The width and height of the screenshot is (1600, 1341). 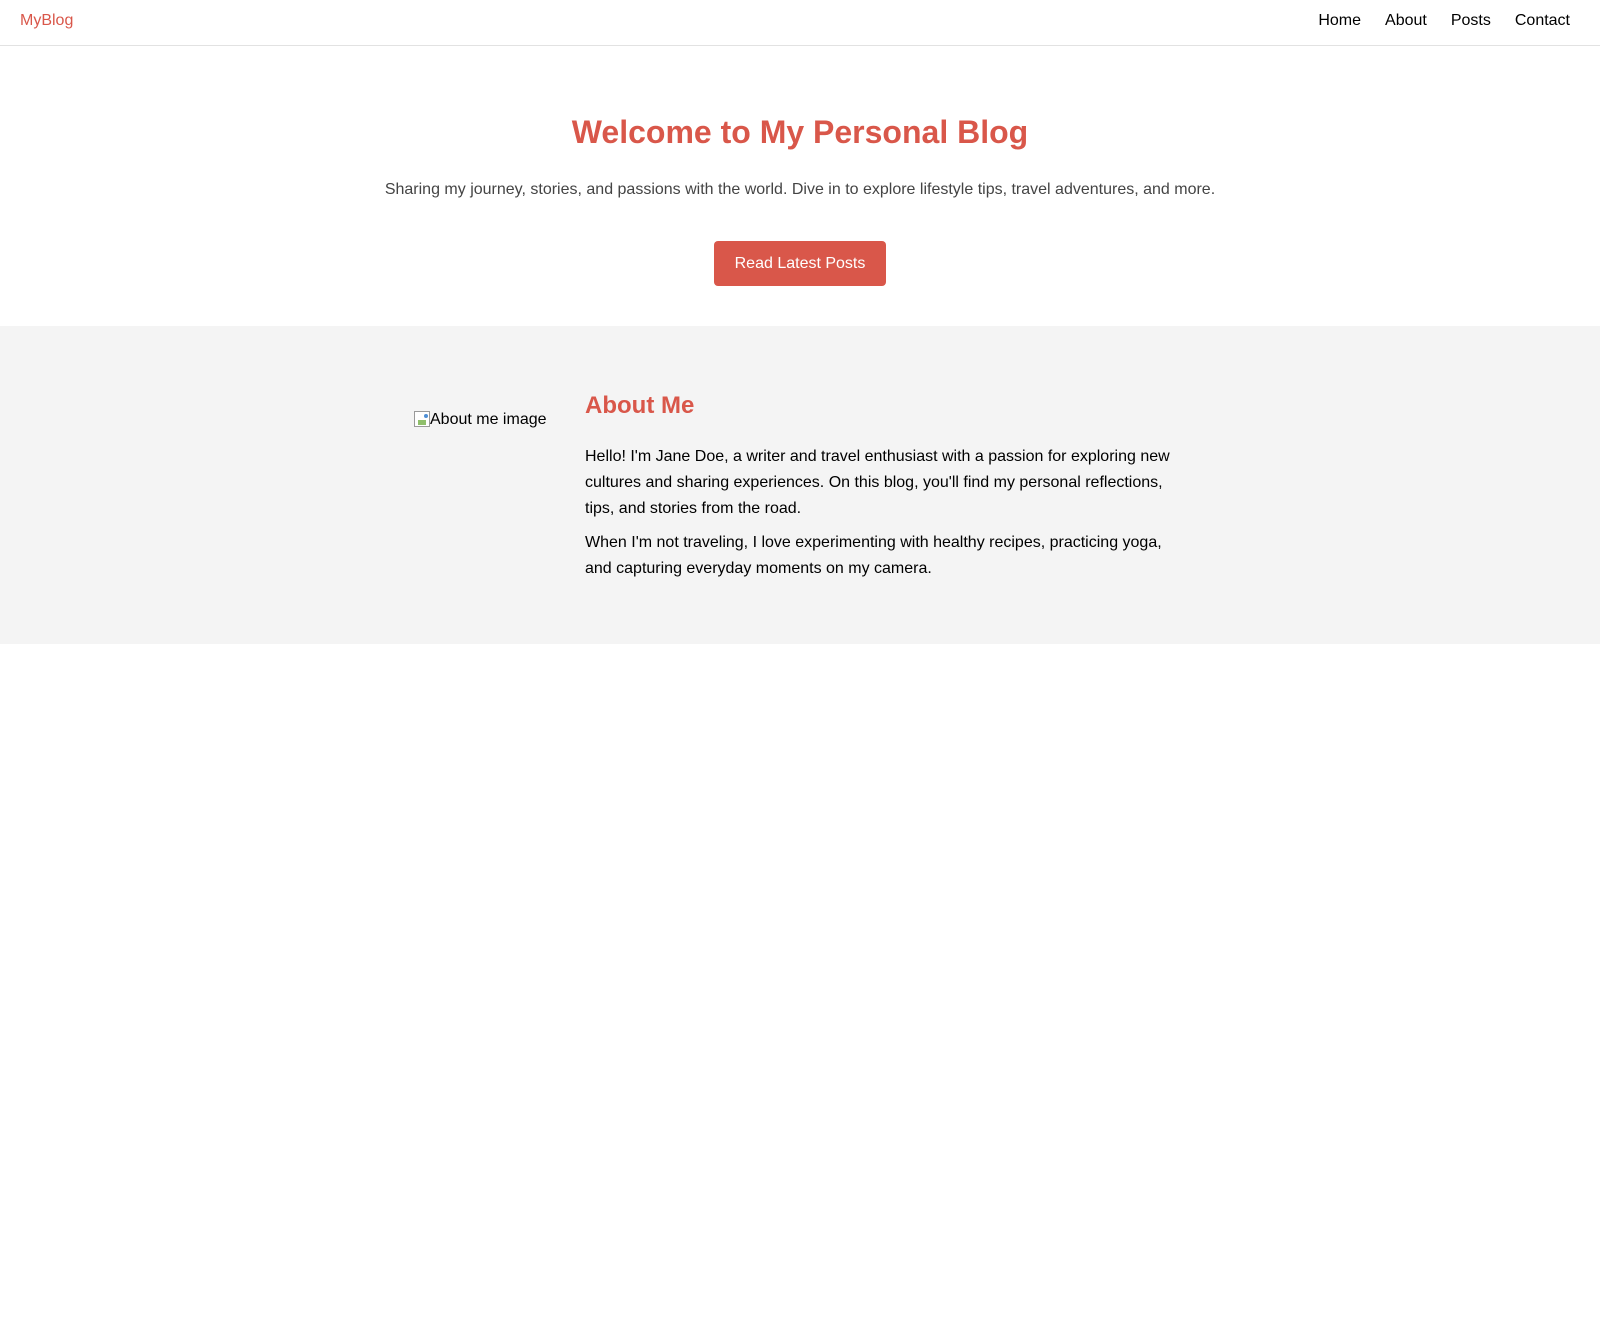 What do you see at coordinates (1471, 21) in the screenshot?
I see `nav-link-posts: Posts` at bounding box center [1471, 21].